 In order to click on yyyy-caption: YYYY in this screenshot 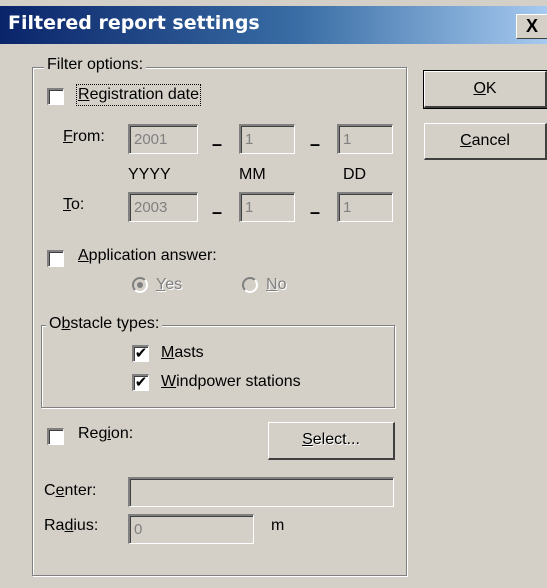, I will do `click(149, 174)`.